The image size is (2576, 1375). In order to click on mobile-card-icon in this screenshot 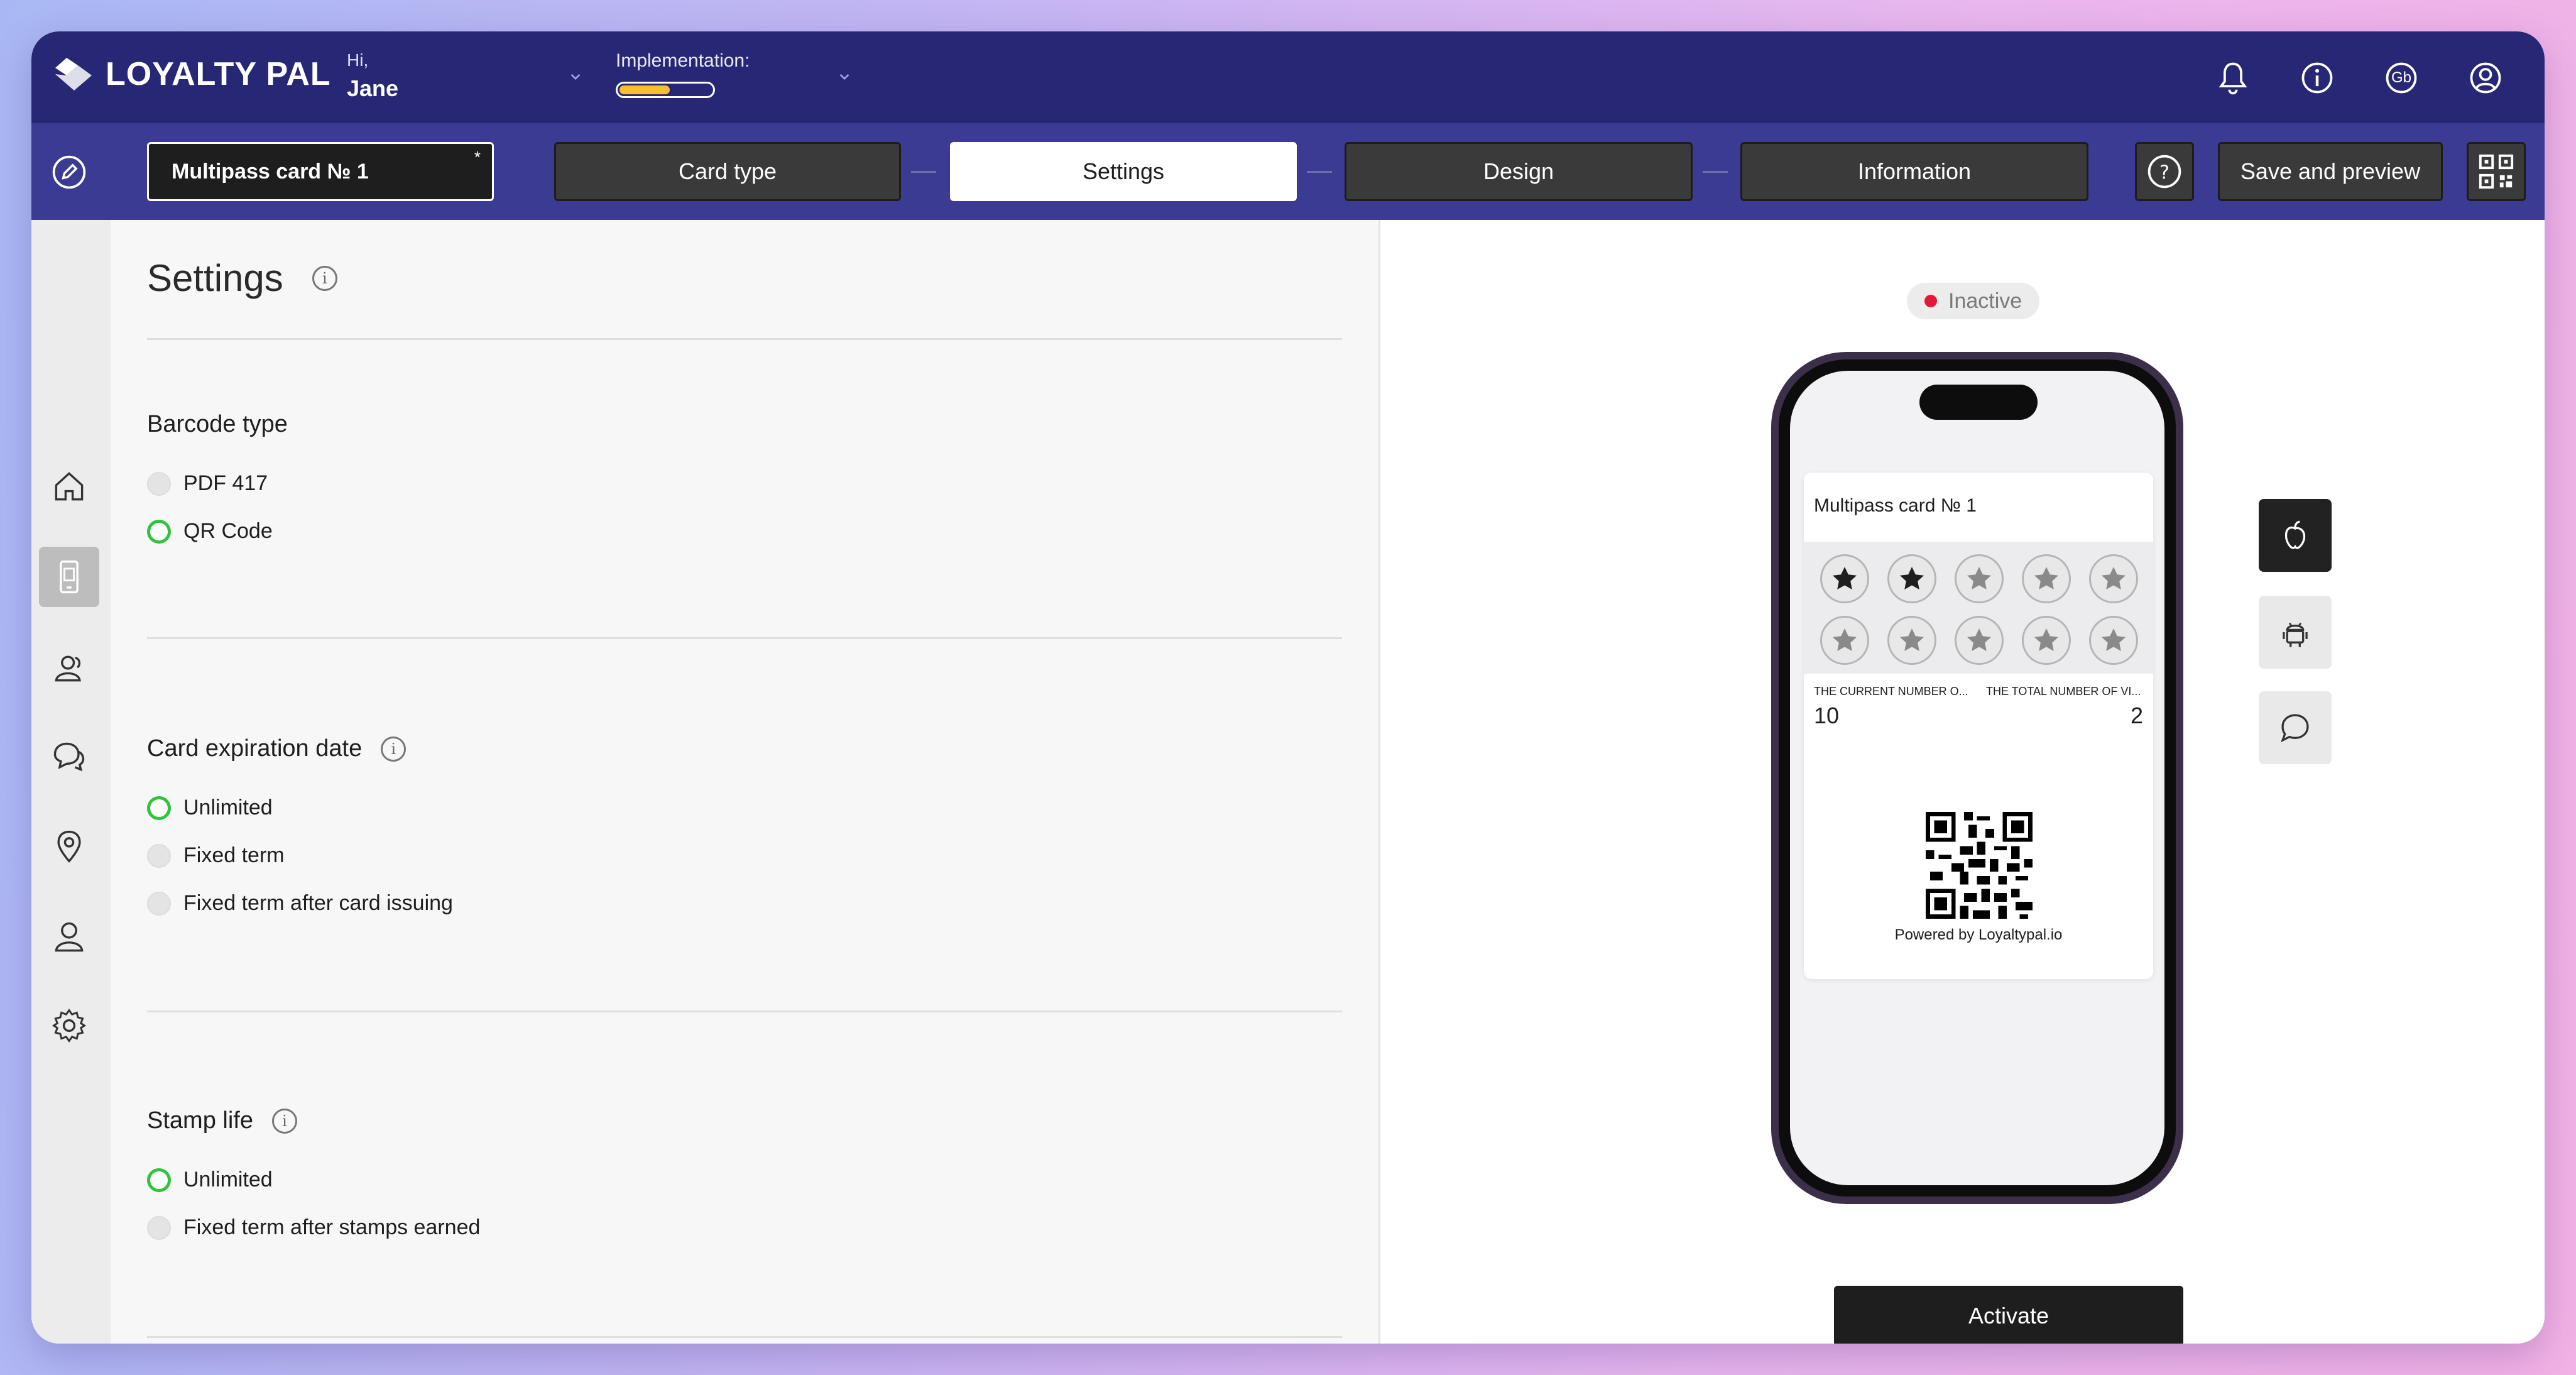, I will do `click(69, 577)`.